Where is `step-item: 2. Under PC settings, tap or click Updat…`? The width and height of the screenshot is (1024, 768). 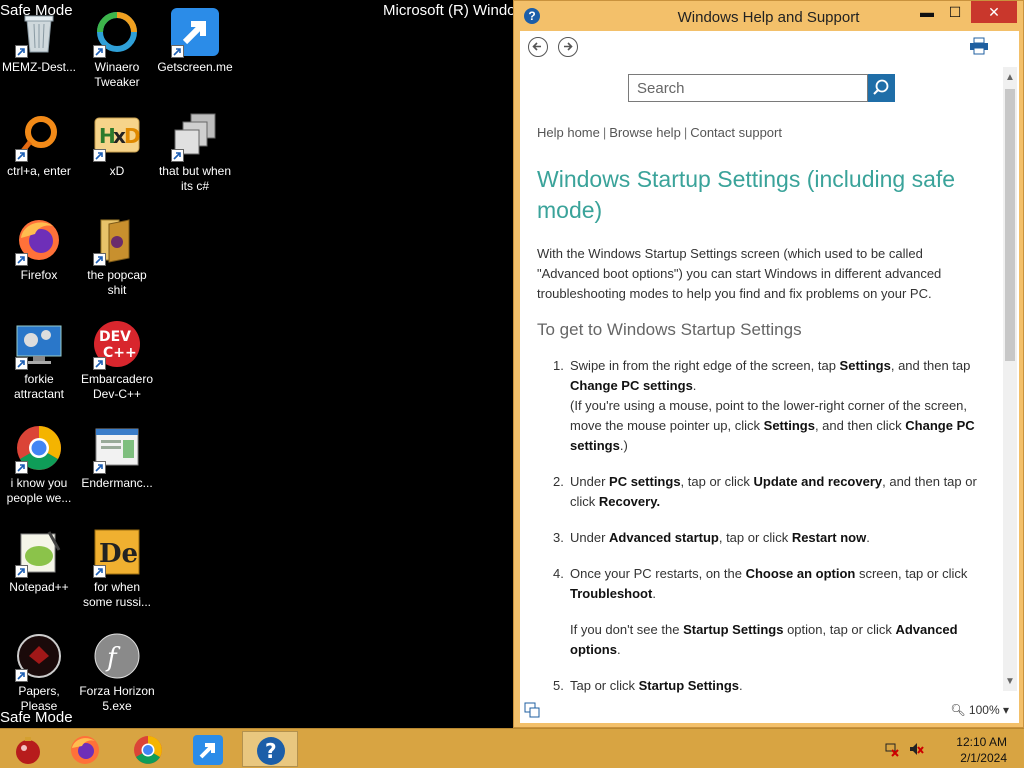 step-item: 2. Under PC settings, tap or click Updat… is located at coordinates (765, 491).